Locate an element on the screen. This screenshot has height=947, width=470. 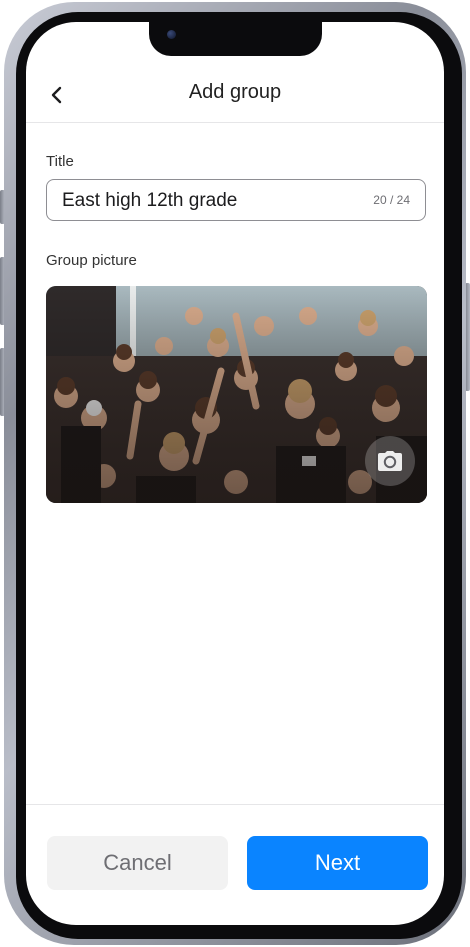
cancel-button: Cancel is located at coordinates (137, 863).